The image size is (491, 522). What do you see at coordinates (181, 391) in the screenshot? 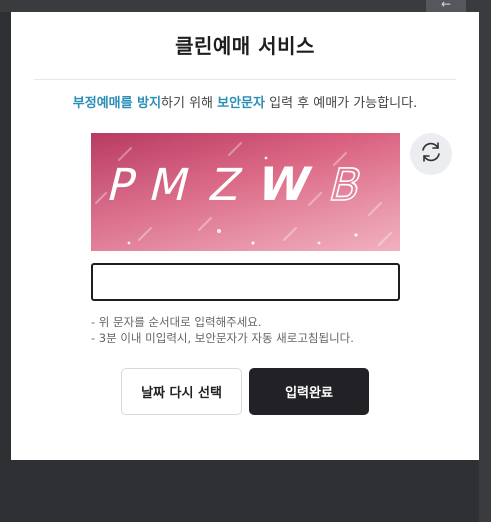
I see `reselect-date-button: 날짜 다시 선택` at bounding box center [181, 391].